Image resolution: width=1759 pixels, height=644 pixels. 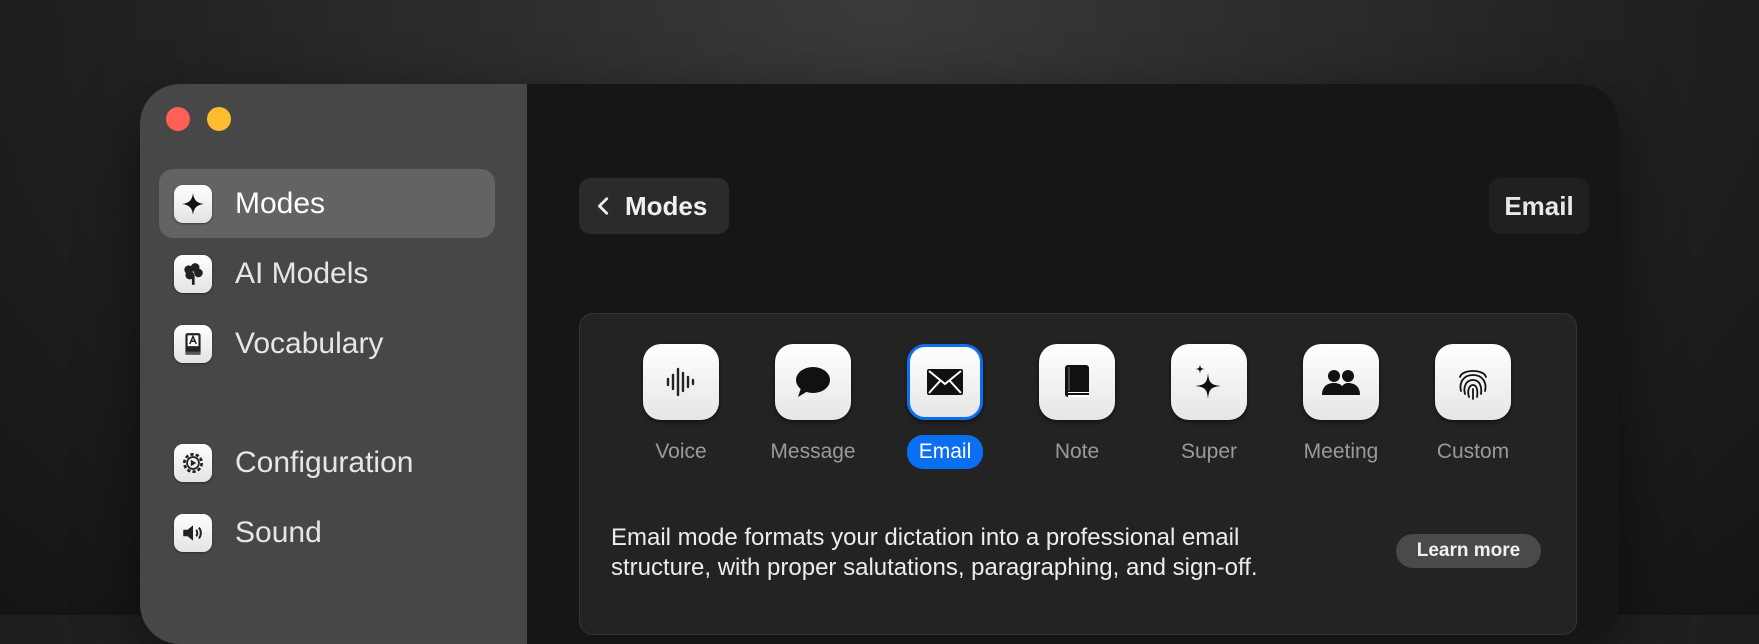 What do you see at coordinates (178, 119) in the screenshot?
I see `close-window-button` at bounding box center [178, 119].